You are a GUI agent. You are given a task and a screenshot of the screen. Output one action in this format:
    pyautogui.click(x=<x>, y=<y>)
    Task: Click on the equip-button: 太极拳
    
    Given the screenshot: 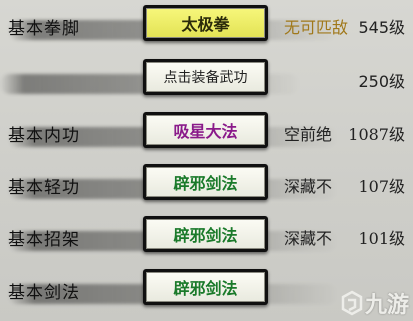 What is the action you would take?
    pyautogui.click(x=205, y=23)
    